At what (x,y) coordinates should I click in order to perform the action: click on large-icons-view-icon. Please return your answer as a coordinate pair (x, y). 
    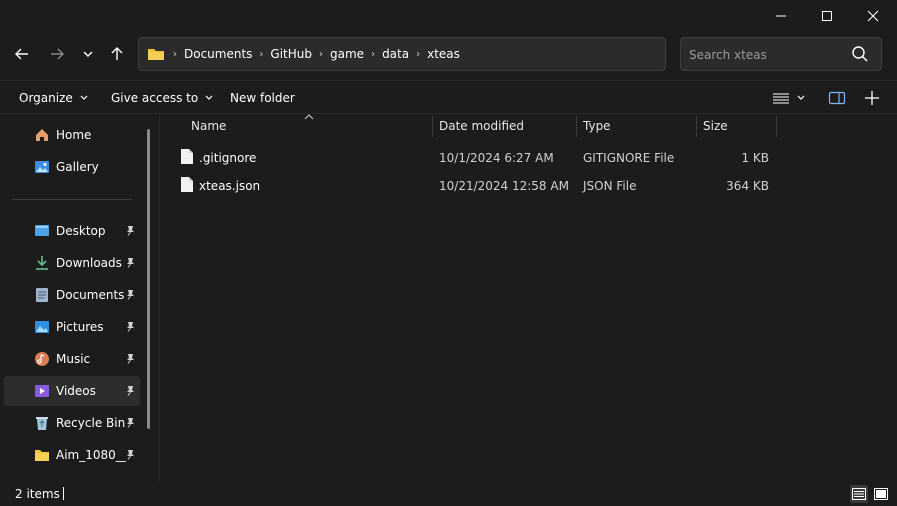
    Looking at the image, I should click on (881, 494).